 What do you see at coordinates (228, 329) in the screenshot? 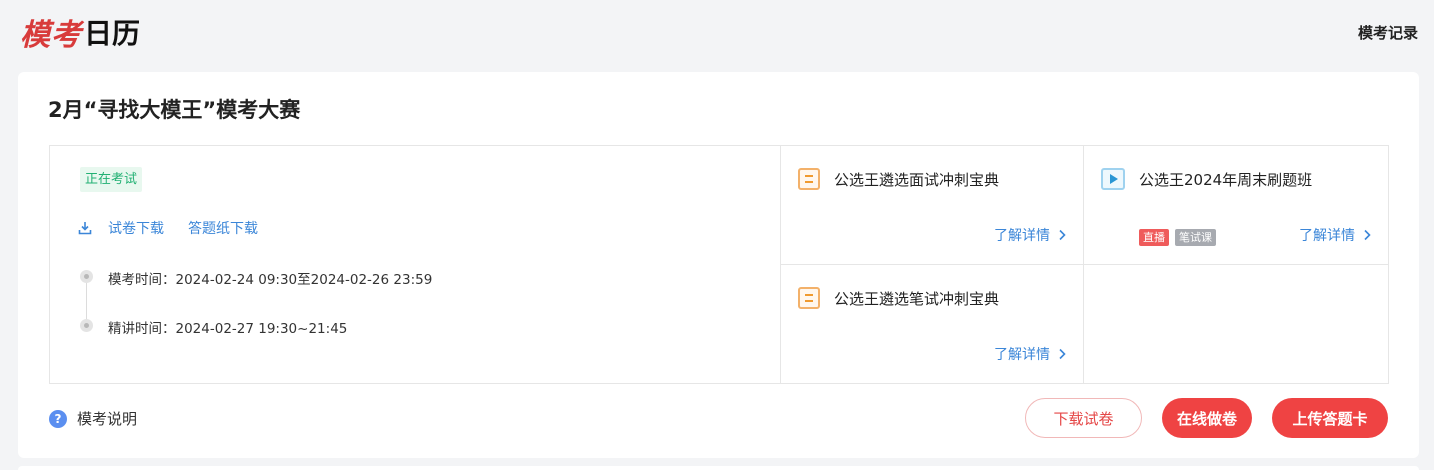
I see `lecture-time: 精讲时间：2024-02-27 19:30~21:45` at bounding box center [228, 329].